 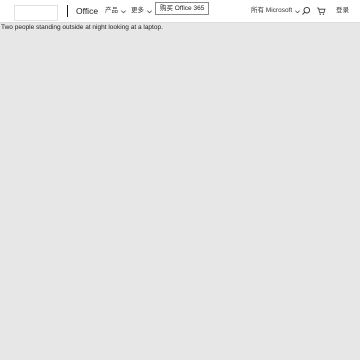 What do you see at coordinates (306, 11) in the screenshot?
I see `search-icon` at bounding box center [306, 11].